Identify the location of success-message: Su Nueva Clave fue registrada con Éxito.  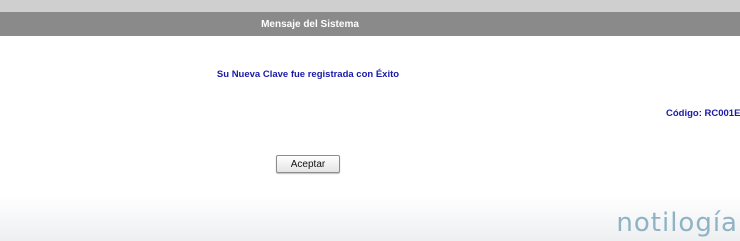
(308, 74).